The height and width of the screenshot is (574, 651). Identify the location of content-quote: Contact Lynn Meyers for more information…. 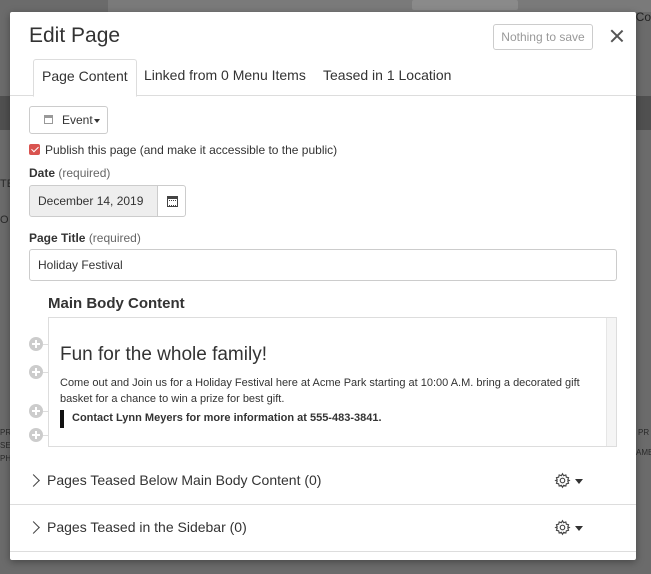
(221, 419).